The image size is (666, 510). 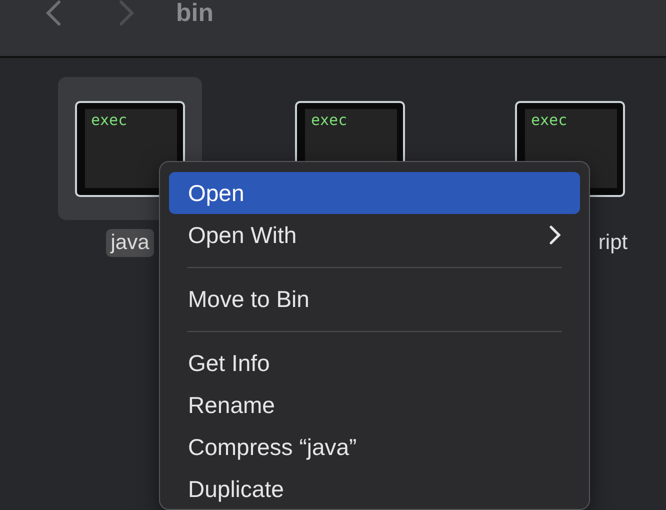 I want to click on window-title: bin, so click(x=195, y=14).